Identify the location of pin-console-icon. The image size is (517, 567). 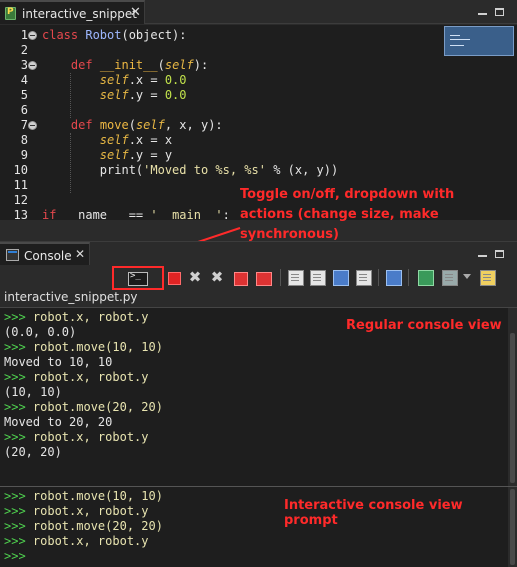
(241, 279).